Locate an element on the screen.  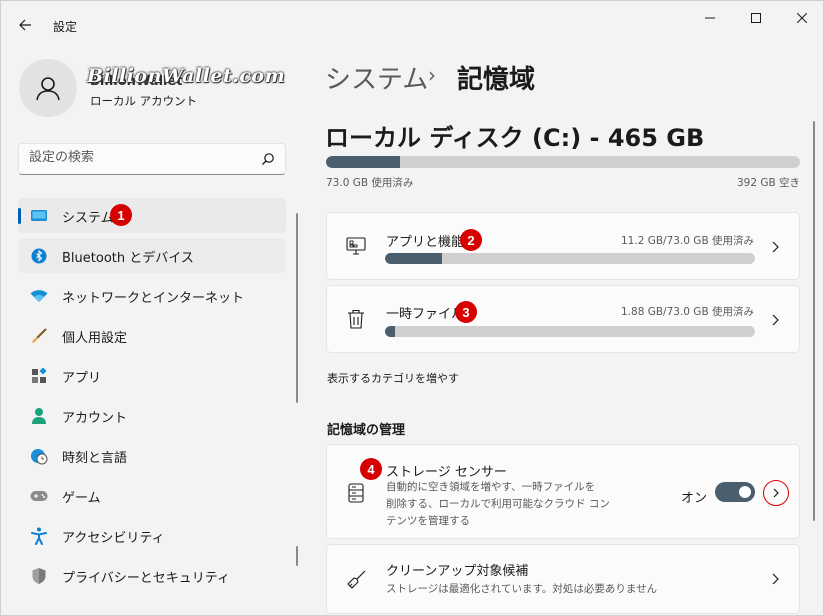
sidebar-item-network: ネットワークとインターネット is located at coordinates (152, 295).